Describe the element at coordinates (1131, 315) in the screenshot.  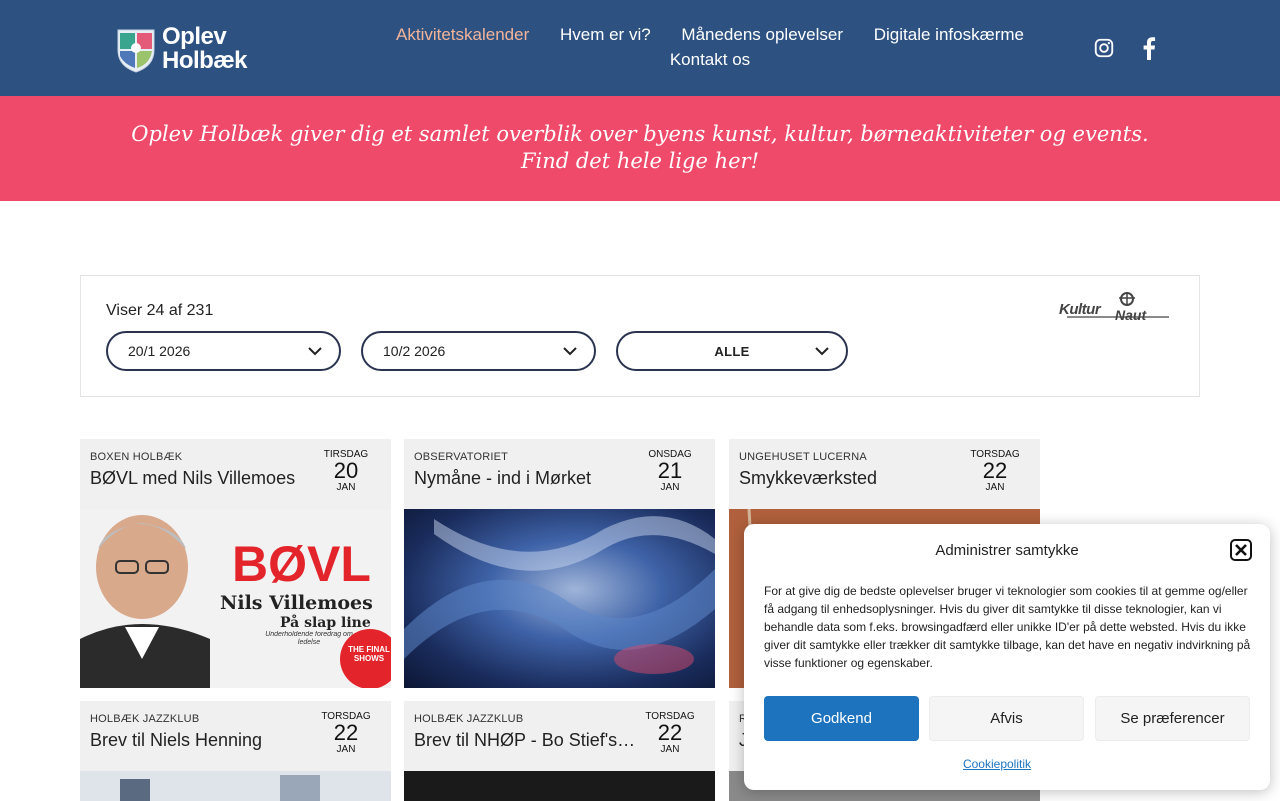
I see `svg-text: Naut` at that location.